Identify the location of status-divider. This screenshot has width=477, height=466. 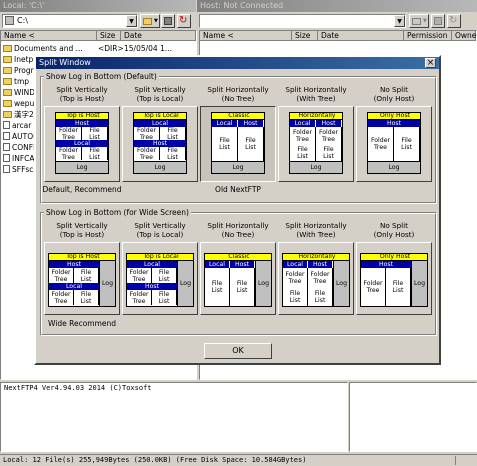
(455, 460).